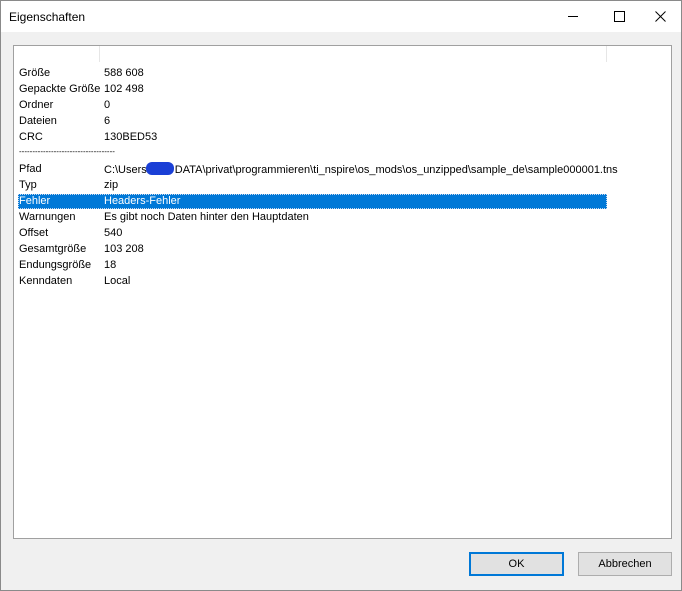  What do you see at coordinates (312, 249) in the screenshot?
I see `list-item: Gesamtgröße 103 208` at bounding box center [312, 249].